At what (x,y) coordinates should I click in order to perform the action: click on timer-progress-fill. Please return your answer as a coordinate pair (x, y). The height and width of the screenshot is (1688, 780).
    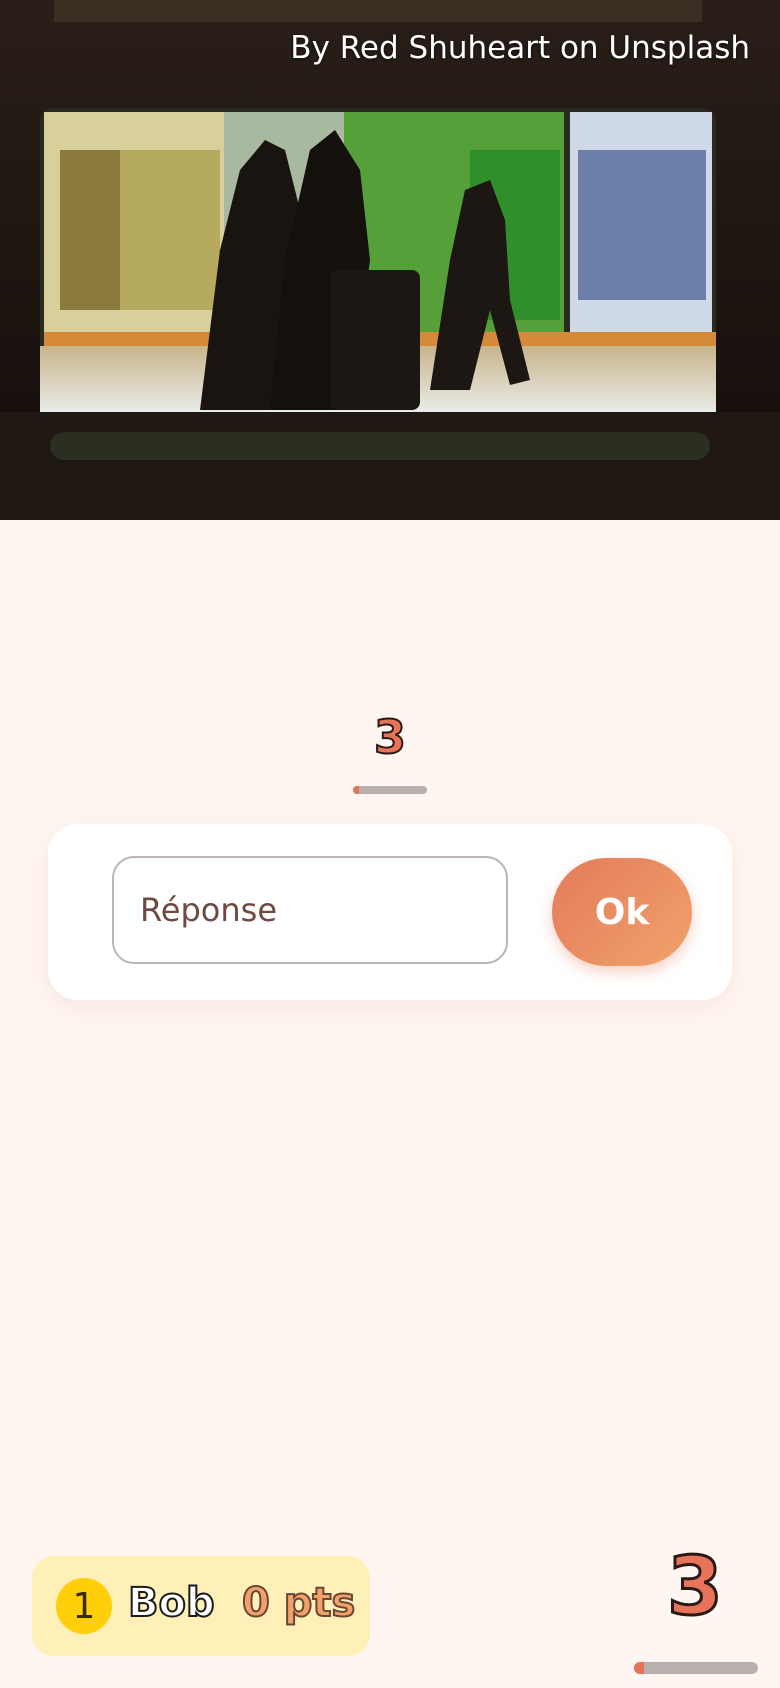
    Looking at the image, I should click on (639, 1668).